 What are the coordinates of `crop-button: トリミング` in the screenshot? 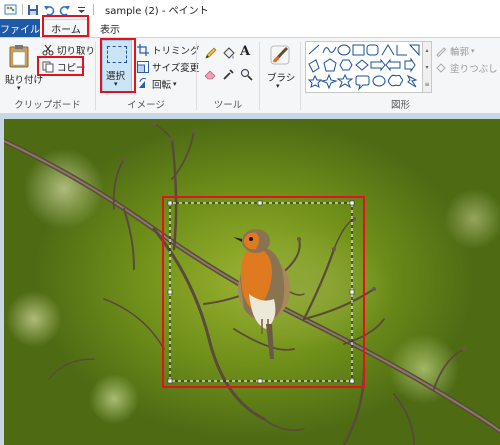 It's located at (168, 50).